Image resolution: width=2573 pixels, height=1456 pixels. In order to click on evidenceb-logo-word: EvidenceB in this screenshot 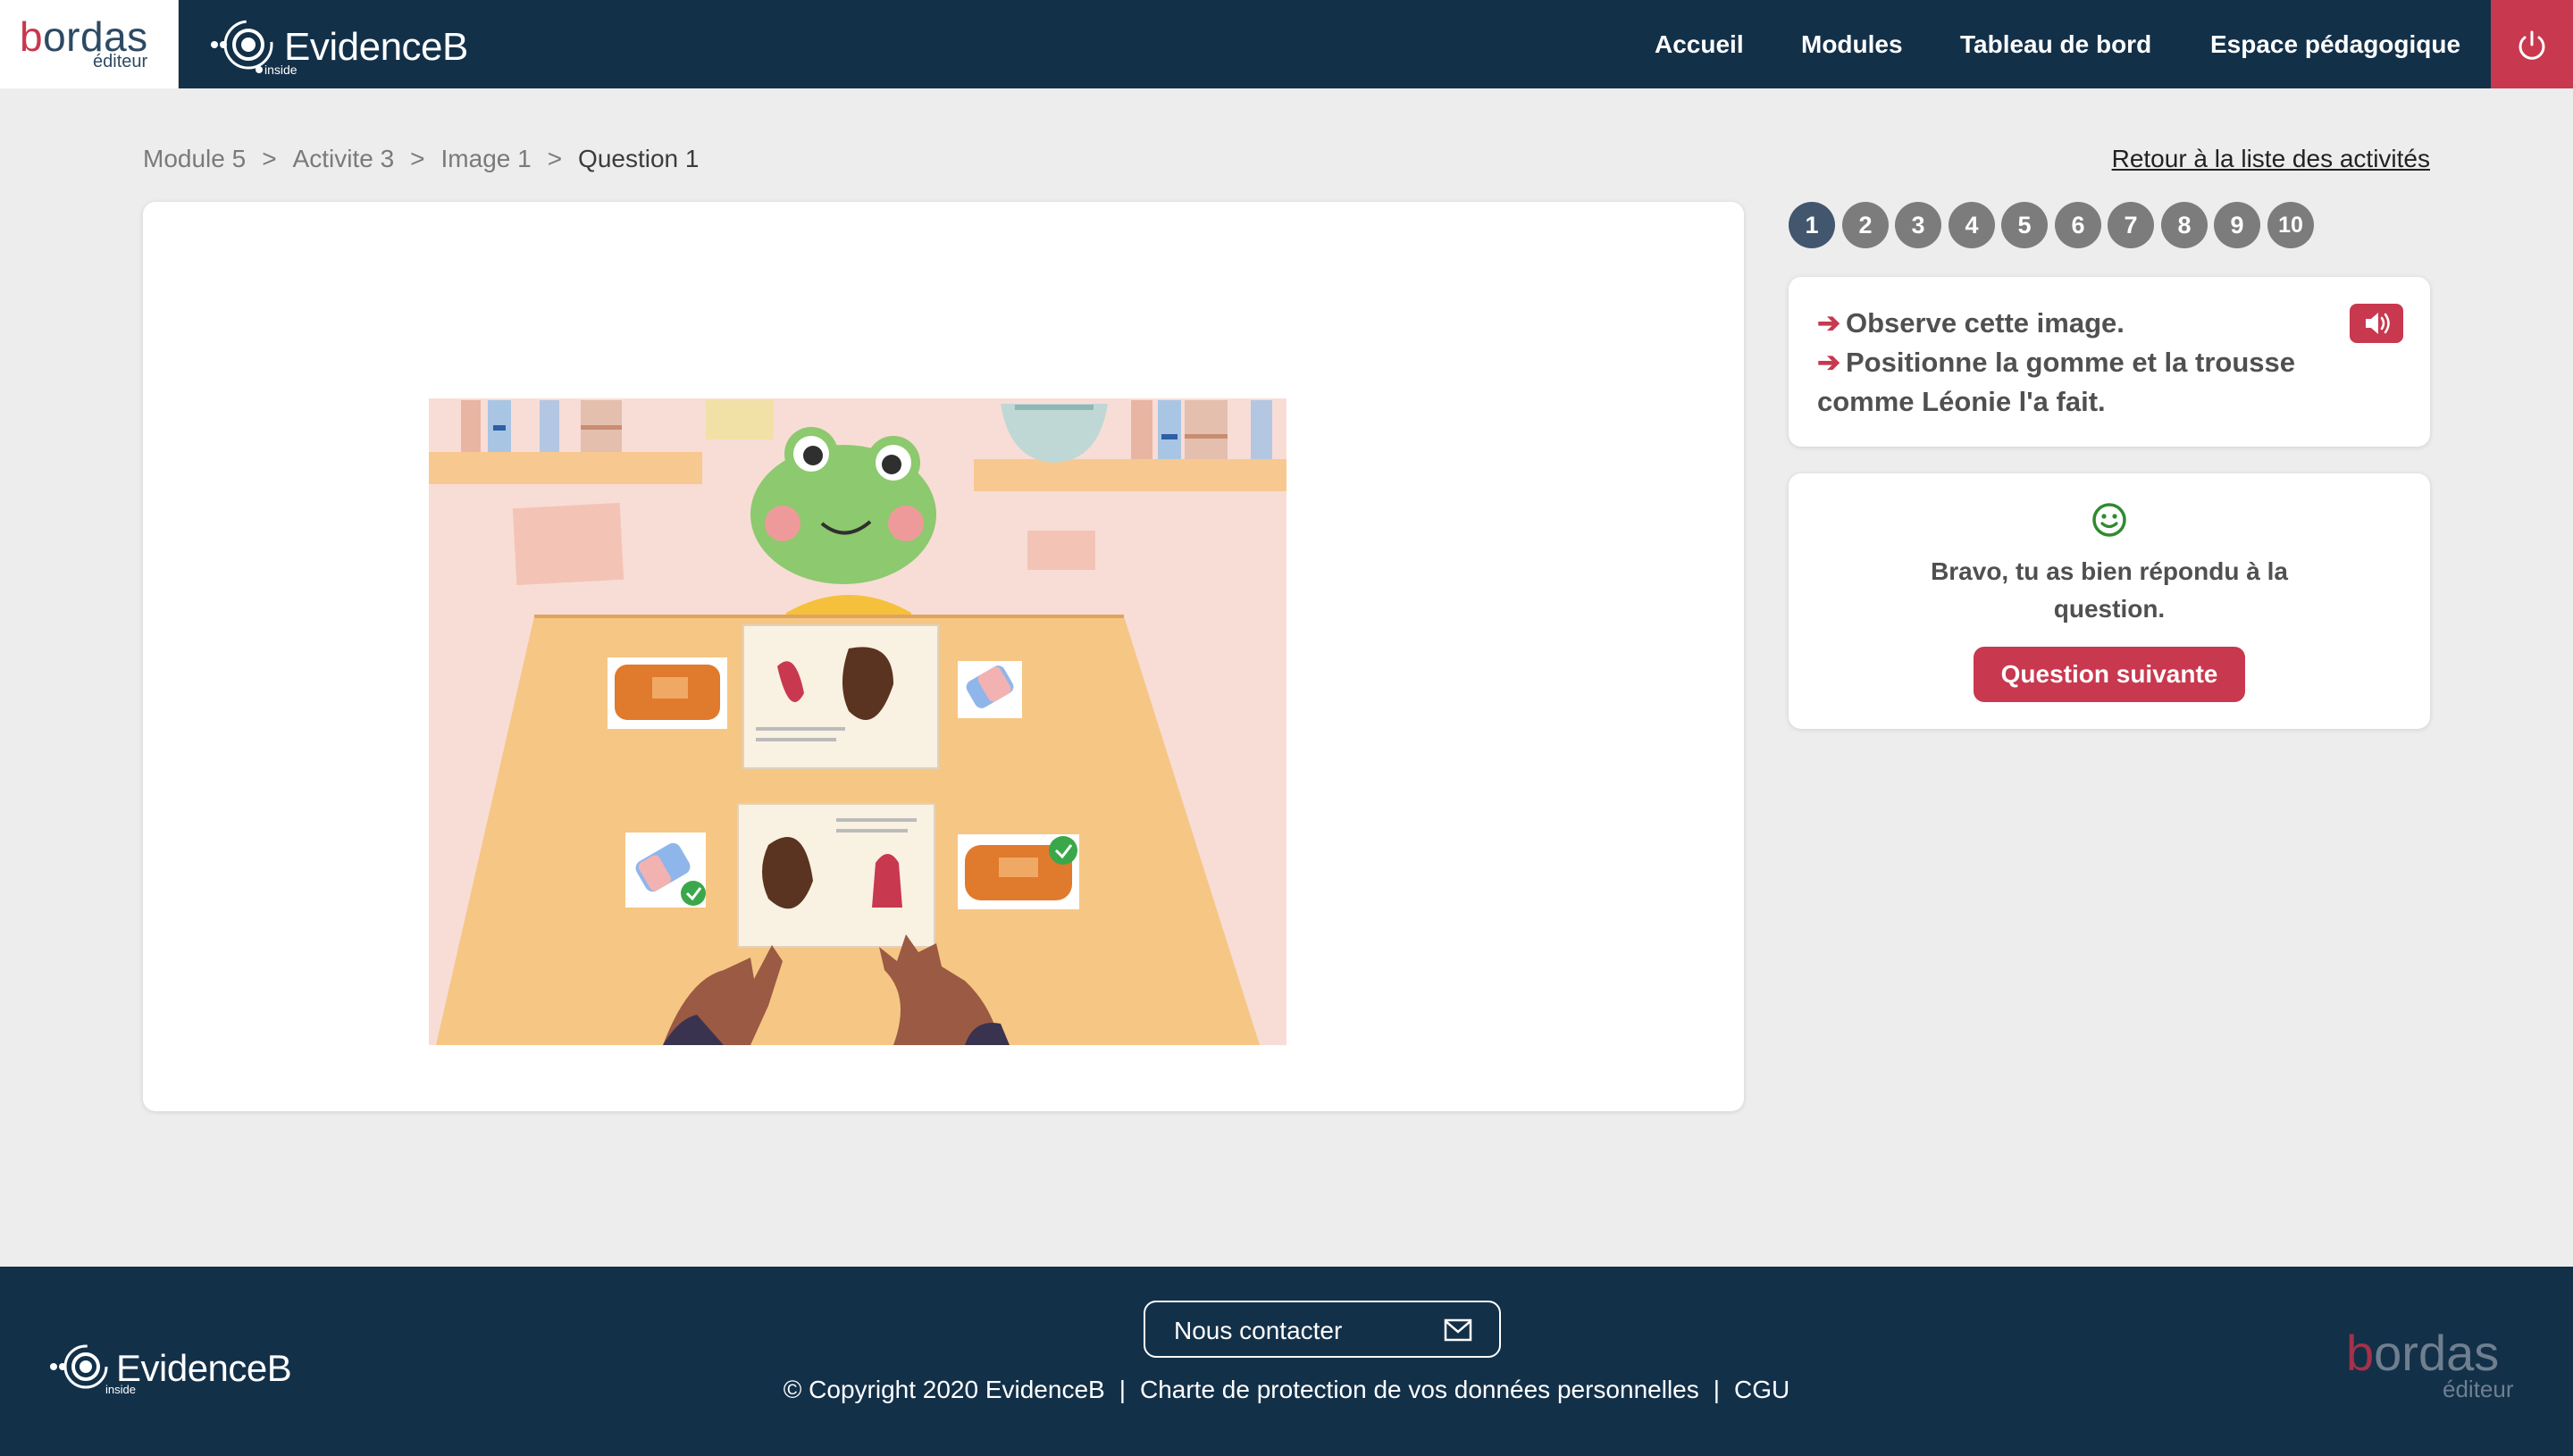, I will do `click(376, 47)`.